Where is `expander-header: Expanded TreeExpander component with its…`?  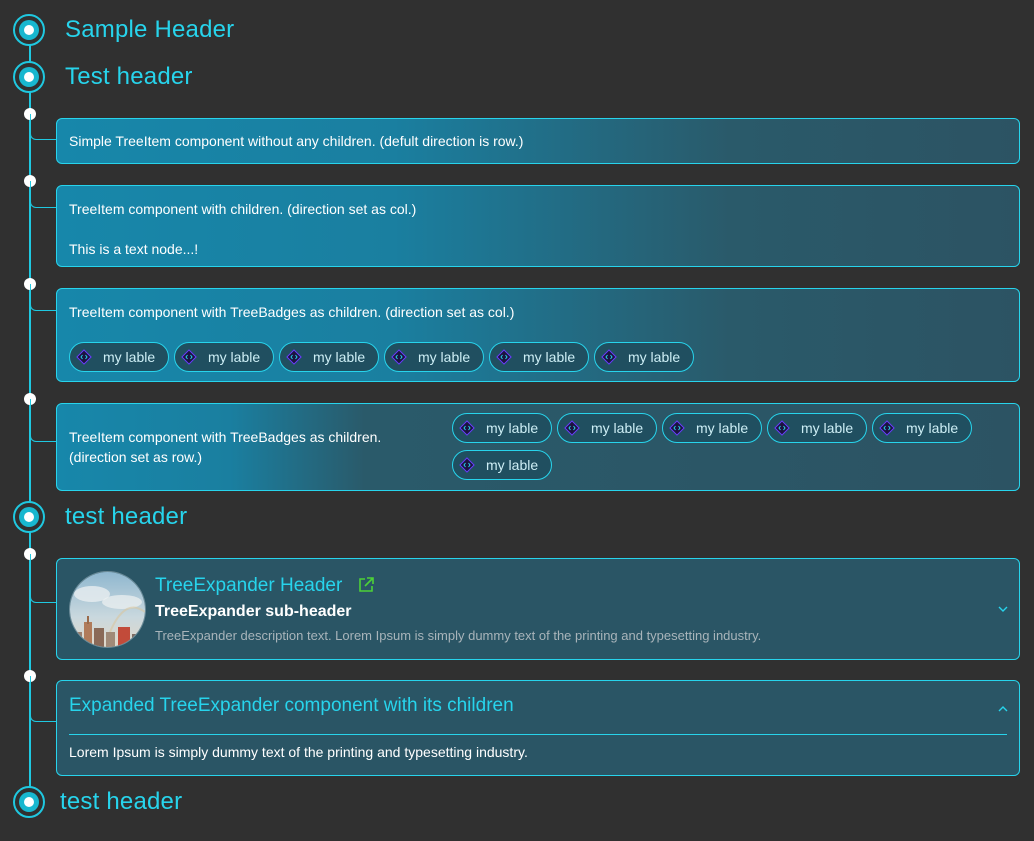 expander-header: Expanded TreeExpander component with its… is located at coordinates (291, 706).